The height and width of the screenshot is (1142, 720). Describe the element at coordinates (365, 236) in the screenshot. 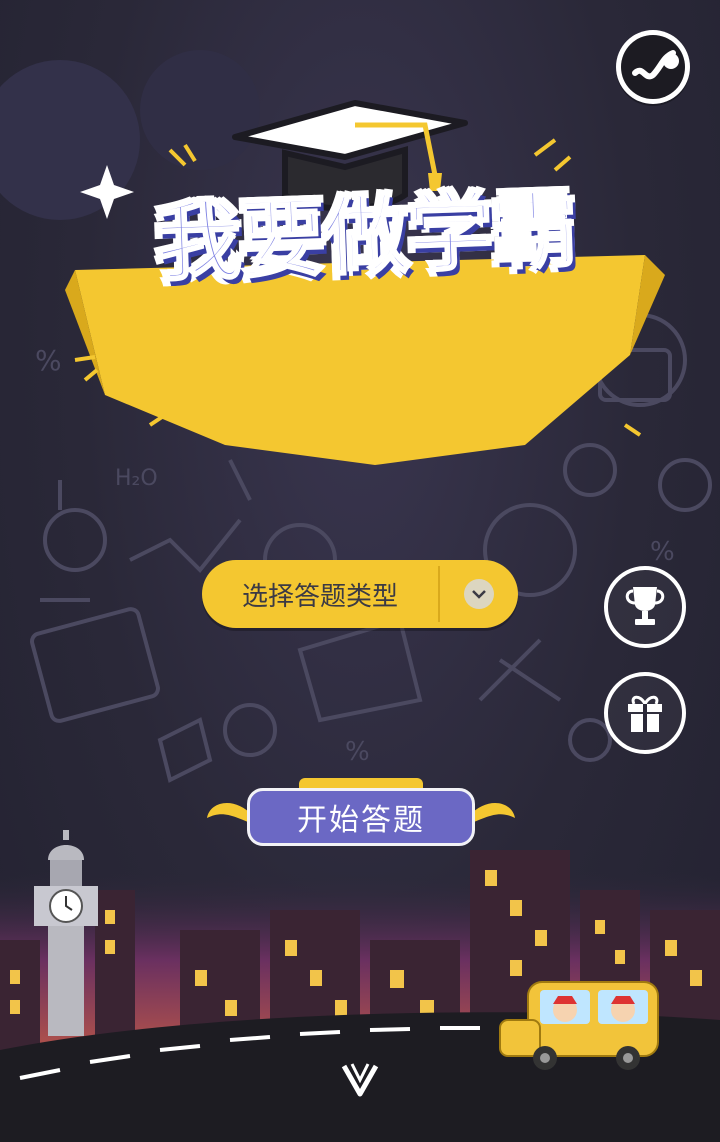

I see `page-title: 我要做学霸` at that location.